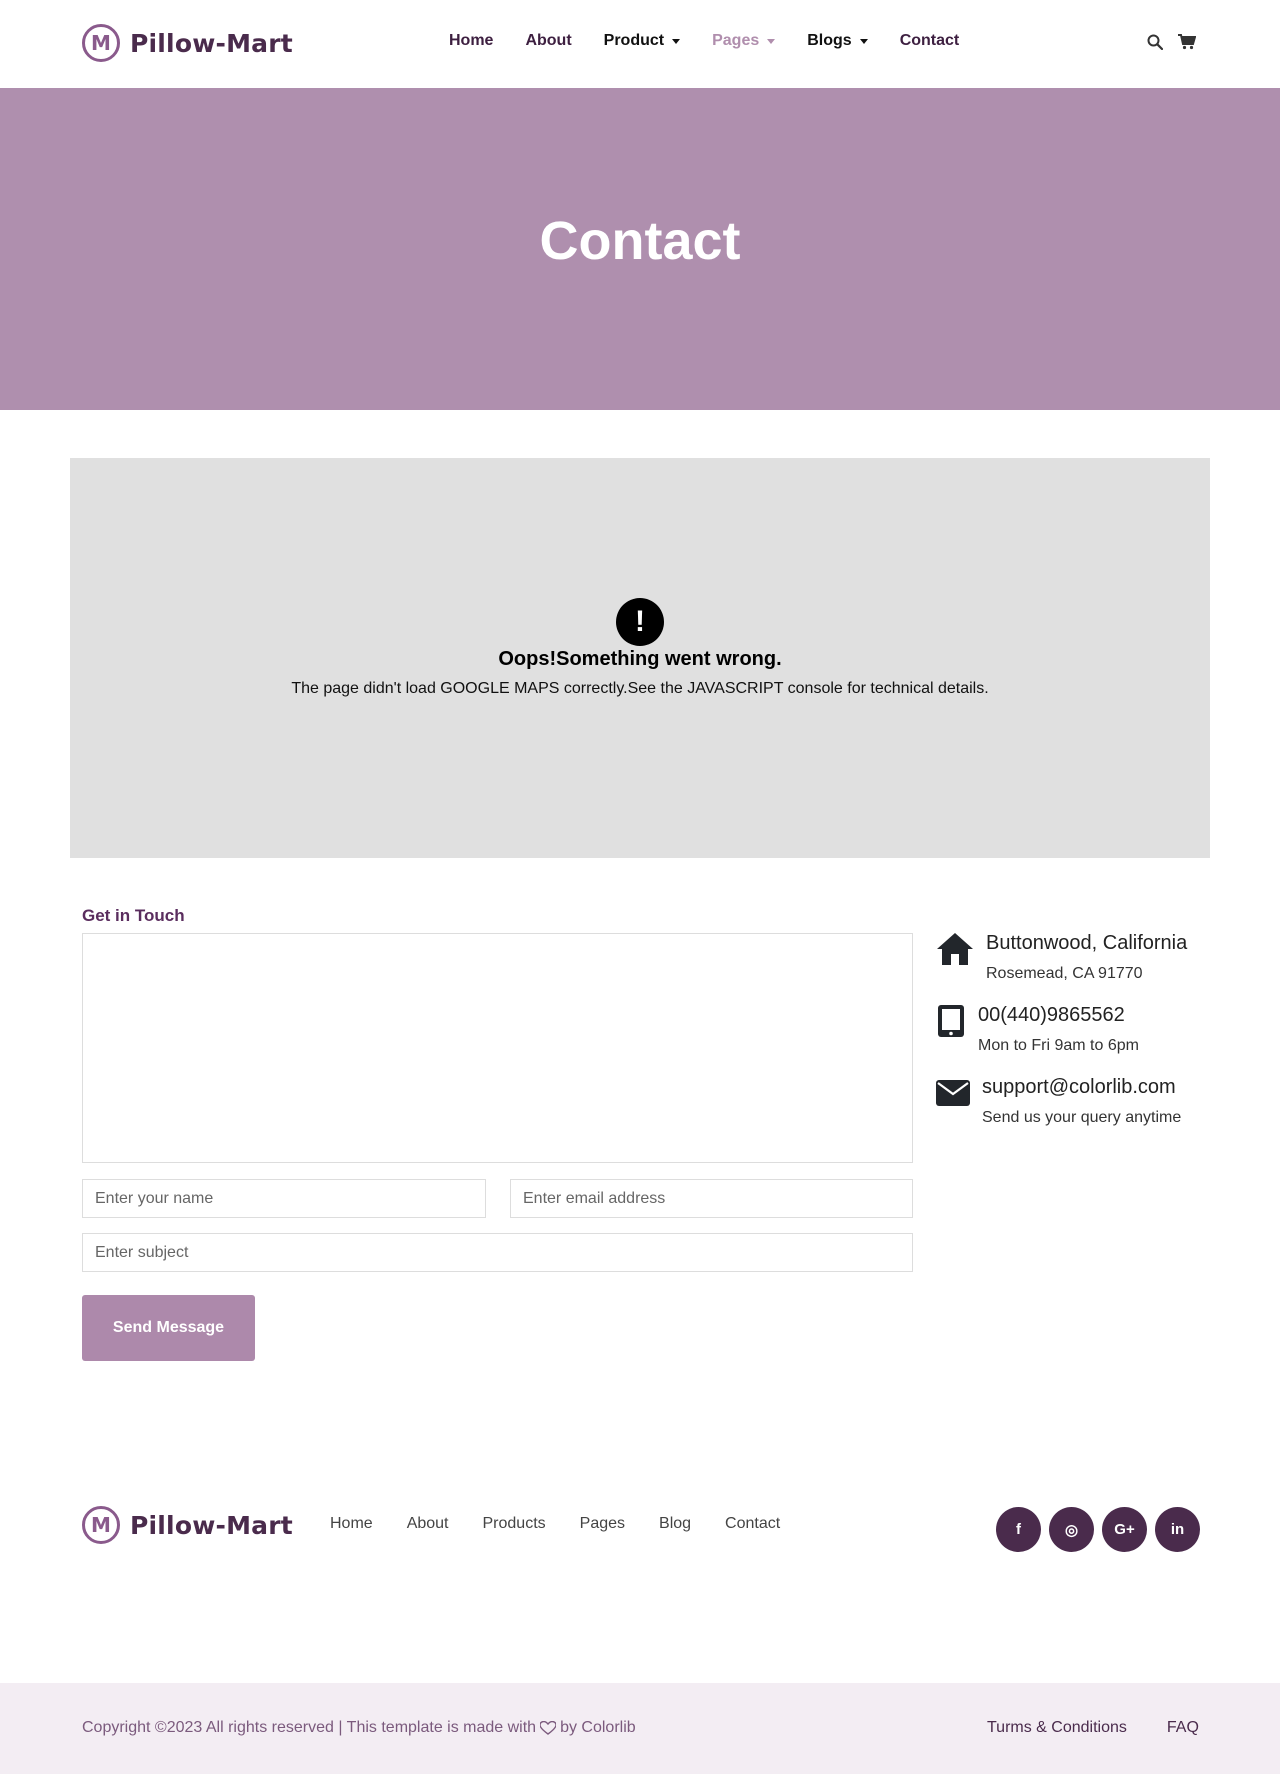 The width and height of the screenshot is (1280, 1774). Describe the element at coordinates (497, 1252) in the screenshot. I see `subject-input` at that location.